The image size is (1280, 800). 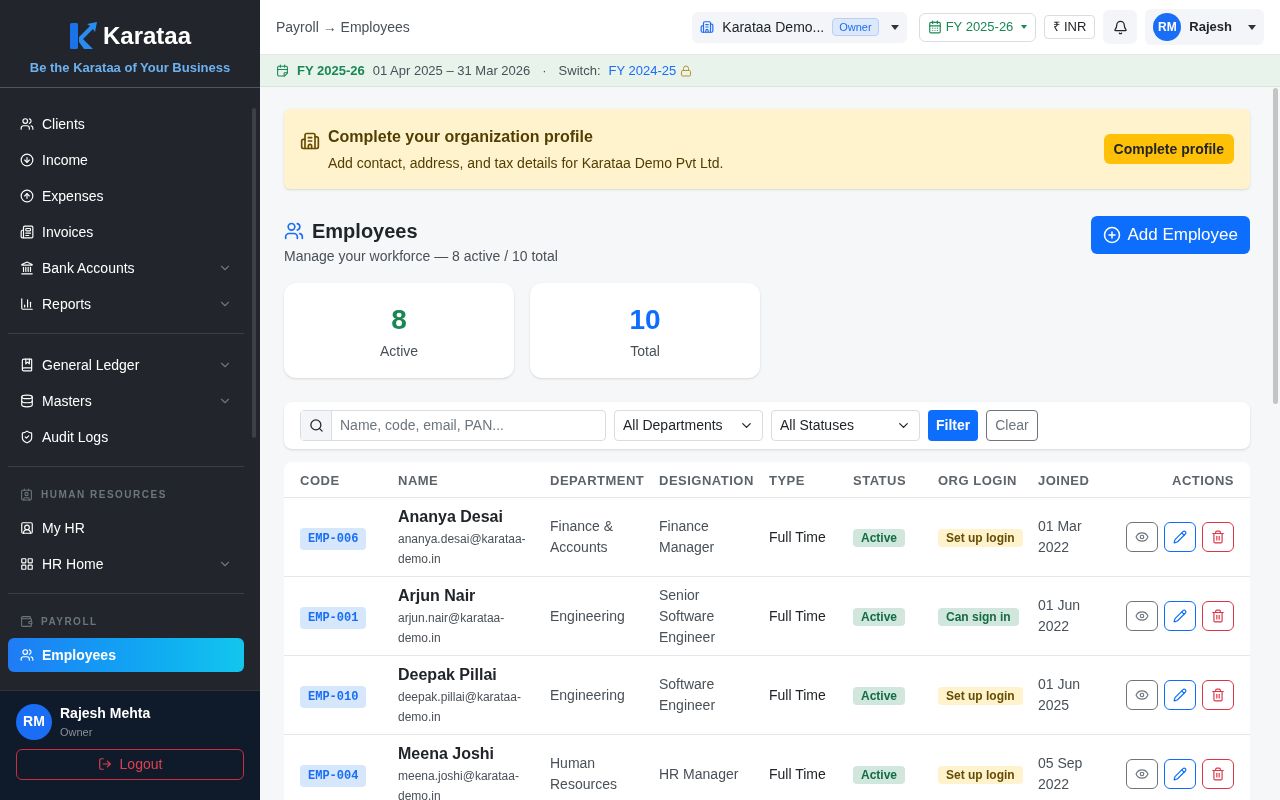 What do you see at coordinates (597, 480) in the screenshot?
I see `column-header: DEPARTMENT` at bounding box center [597, 480].